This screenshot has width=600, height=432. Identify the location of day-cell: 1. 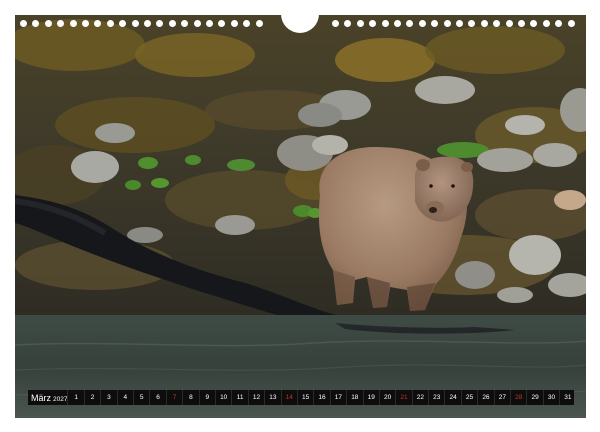
(75, 397).